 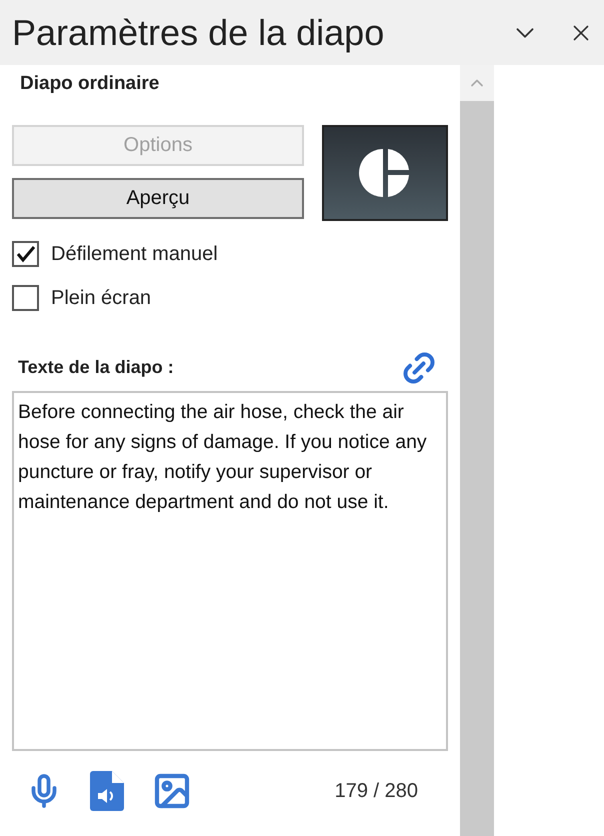 What do you see at coordinates (96, 367) in the screenshot?
I see `slide-text-label: Texte de la diapo :` at bounding box center [96, 367].